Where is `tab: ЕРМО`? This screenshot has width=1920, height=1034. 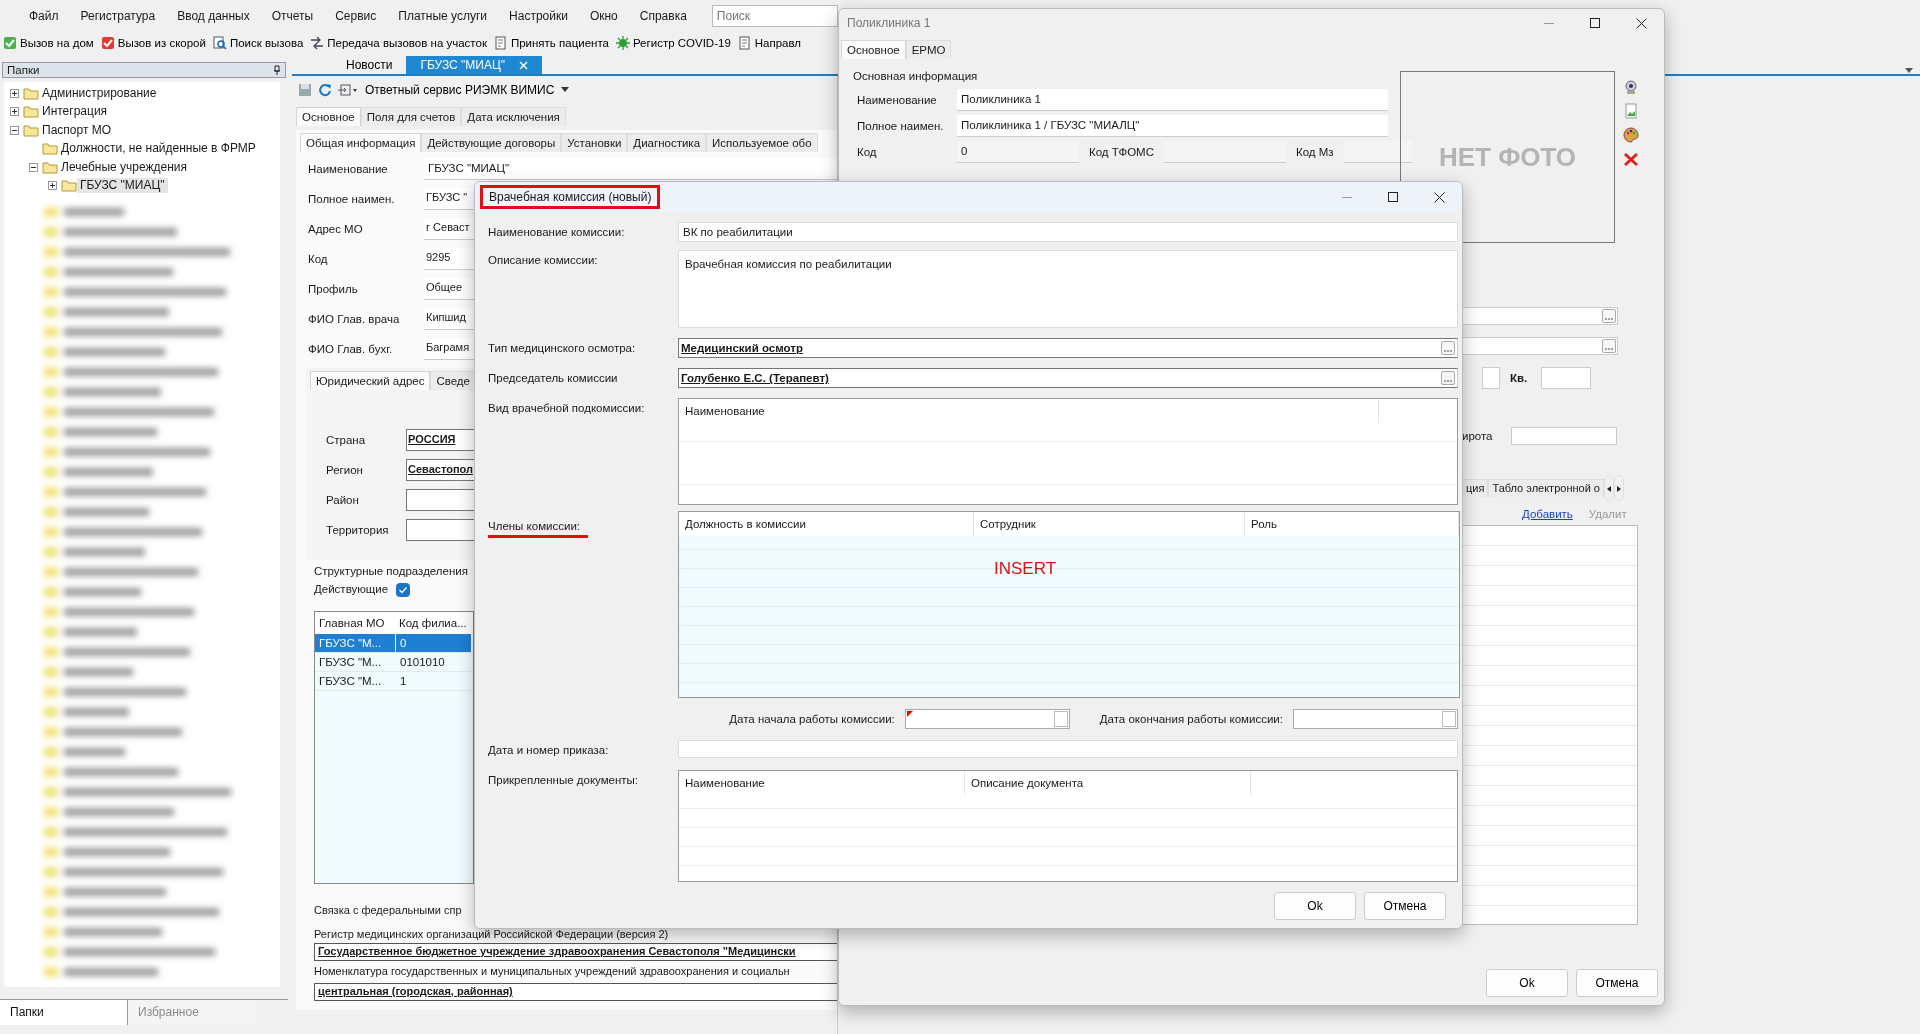 tab: ЕРМО is located at coordinates (928, 49).